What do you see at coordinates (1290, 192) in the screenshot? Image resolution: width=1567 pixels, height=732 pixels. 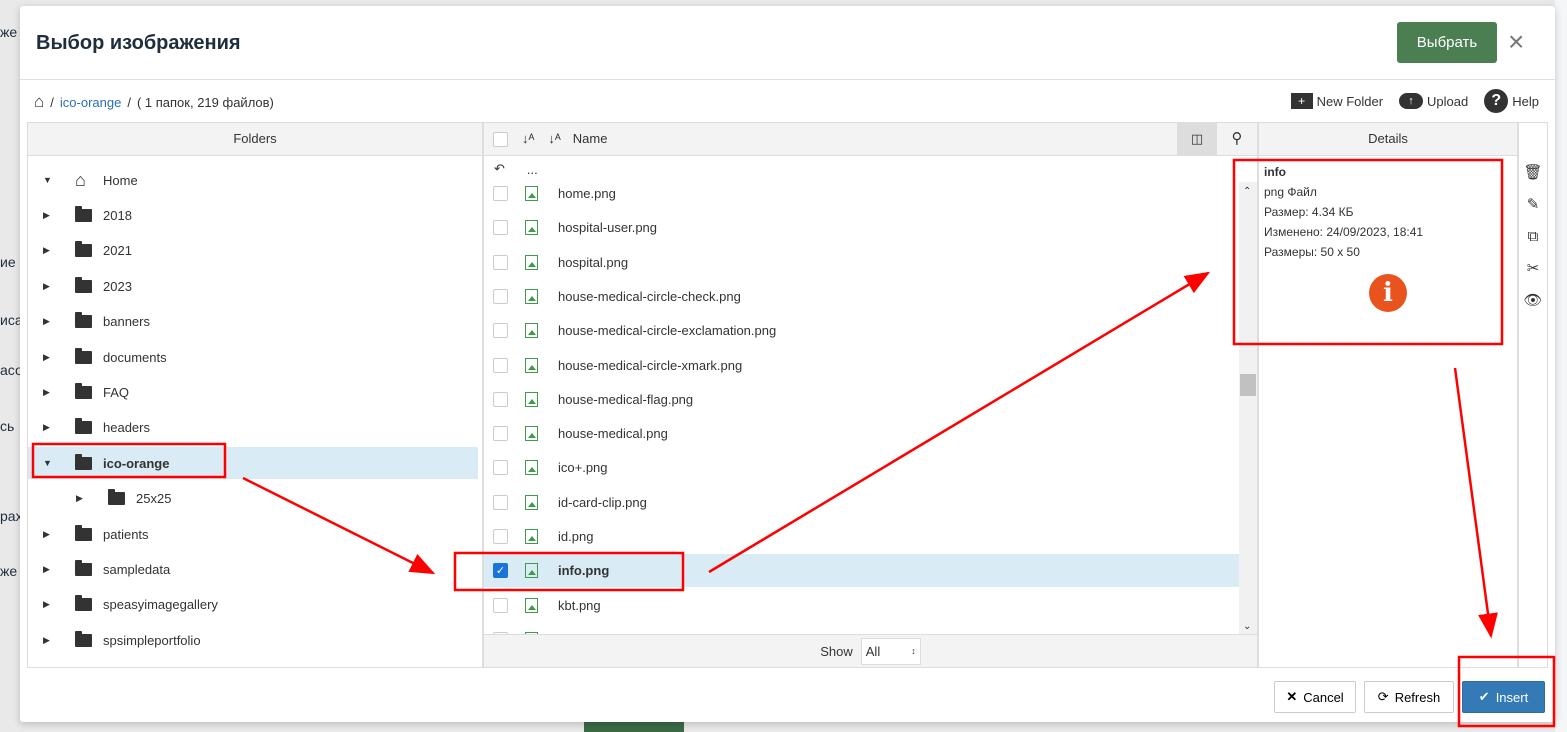 I see `detail-type: png Файл` at bounding box center [1290, 192].